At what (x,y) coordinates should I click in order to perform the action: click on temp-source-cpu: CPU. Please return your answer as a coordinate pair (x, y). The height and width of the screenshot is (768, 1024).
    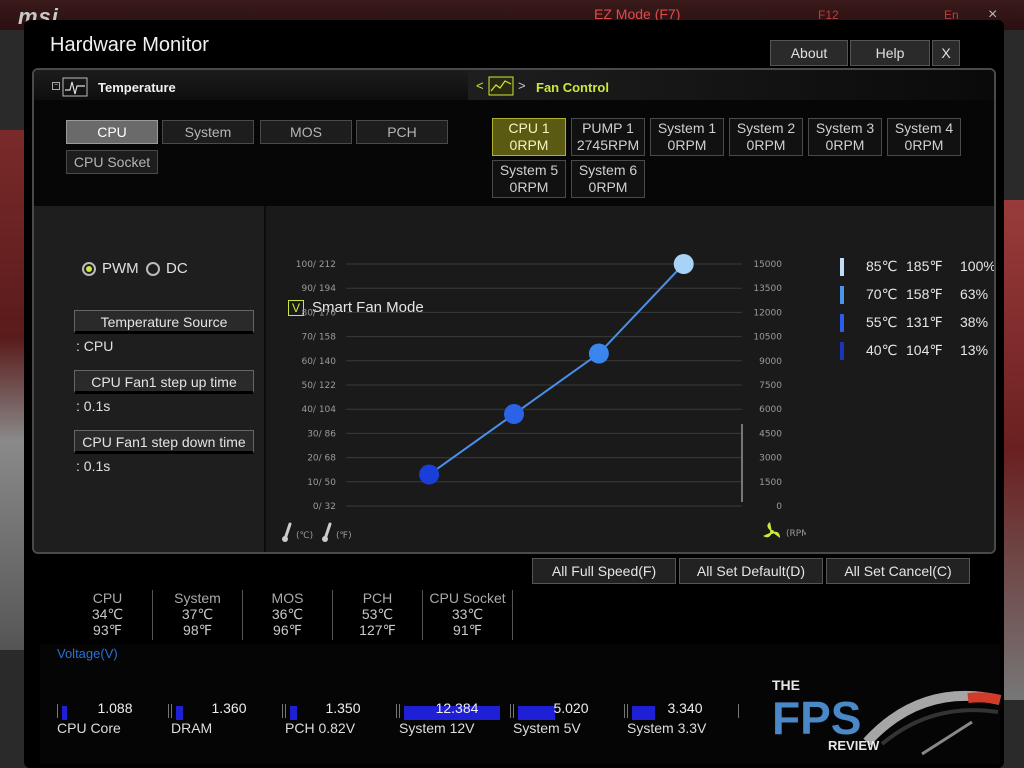
    Looking at the image, I should click on (112, 132).